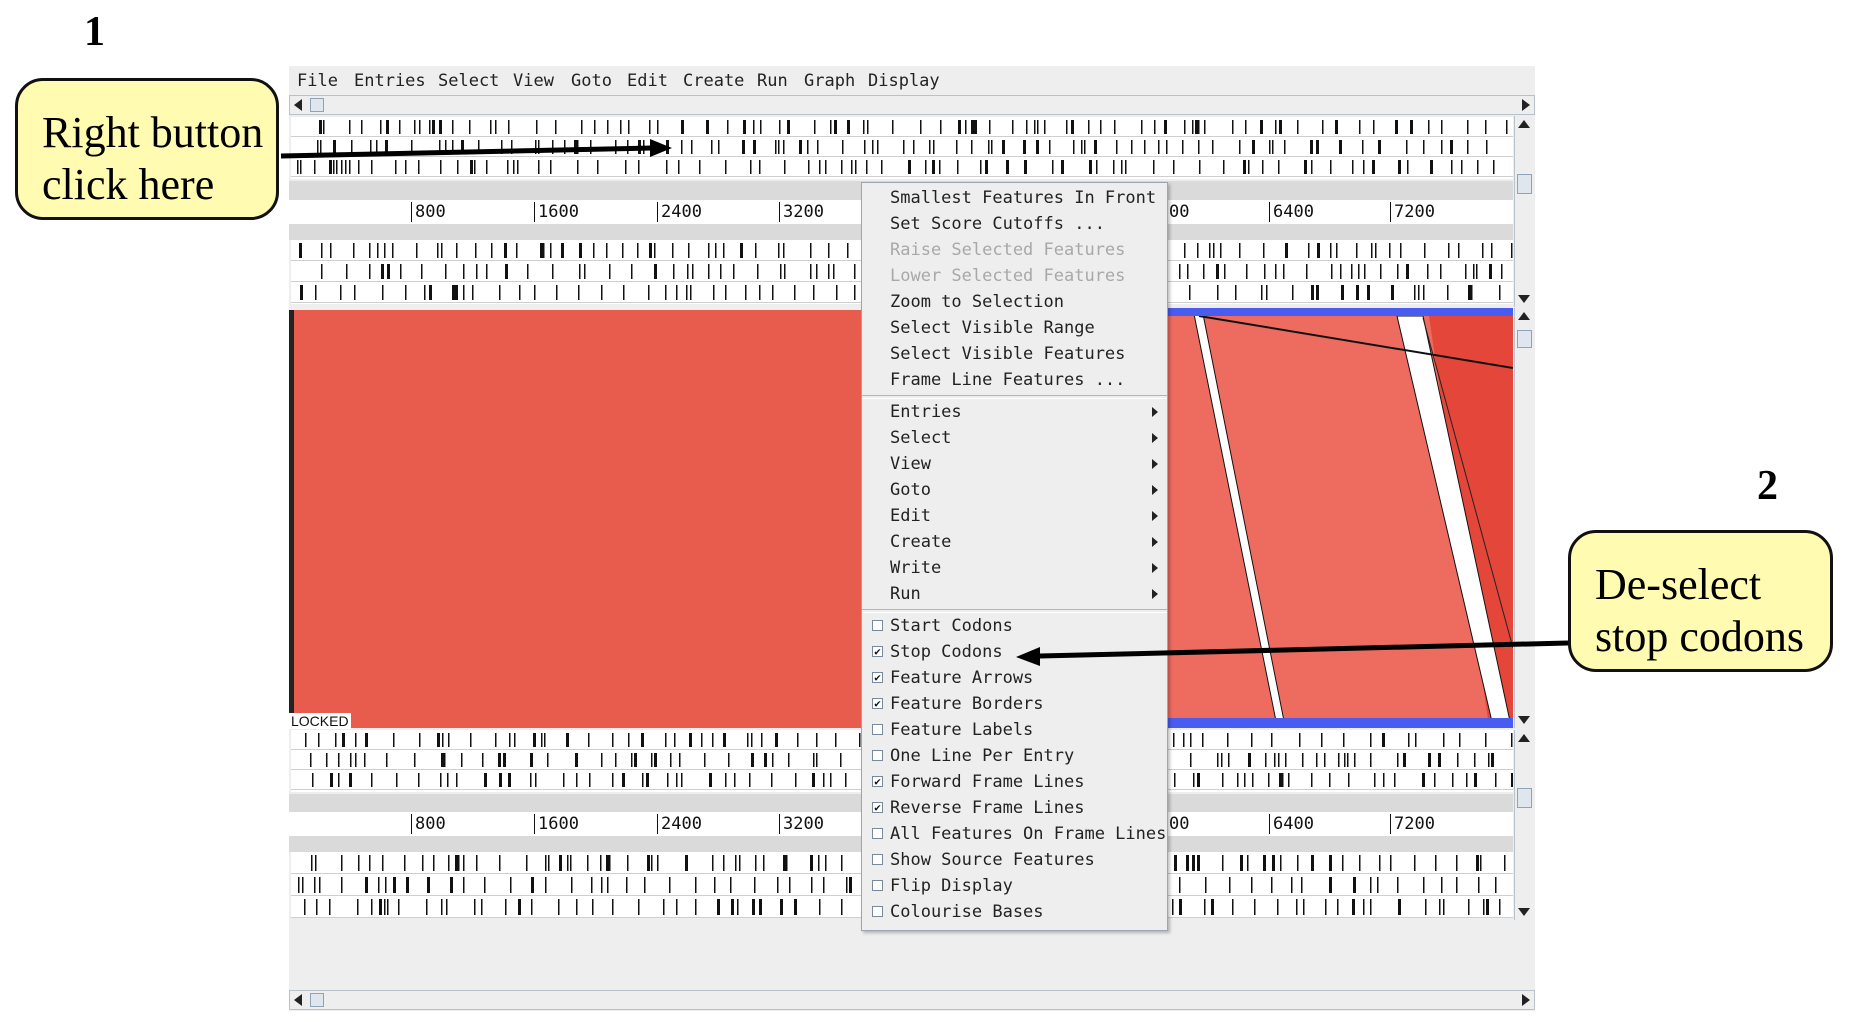 The width and height of the screenshot is (1850, 1022). Describe the element at coordinates (1014, 756) in the screenshot. I see `toggle-one-line-per-entry: One Line Per Entry` at that location.